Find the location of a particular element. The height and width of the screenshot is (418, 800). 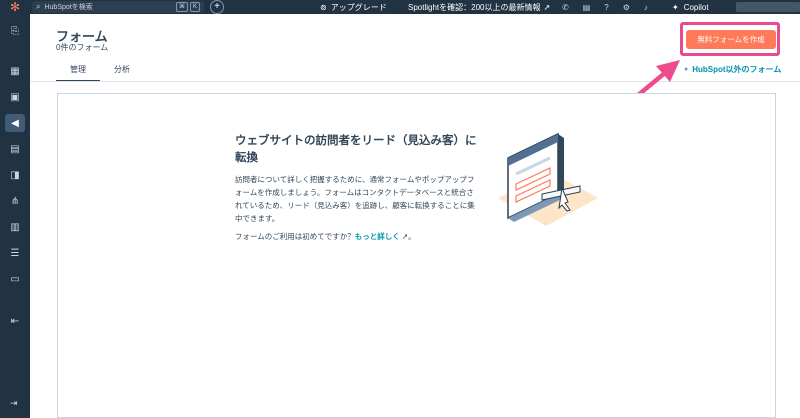

commerce-icon: ◨ is located at coordinates (15, 175).